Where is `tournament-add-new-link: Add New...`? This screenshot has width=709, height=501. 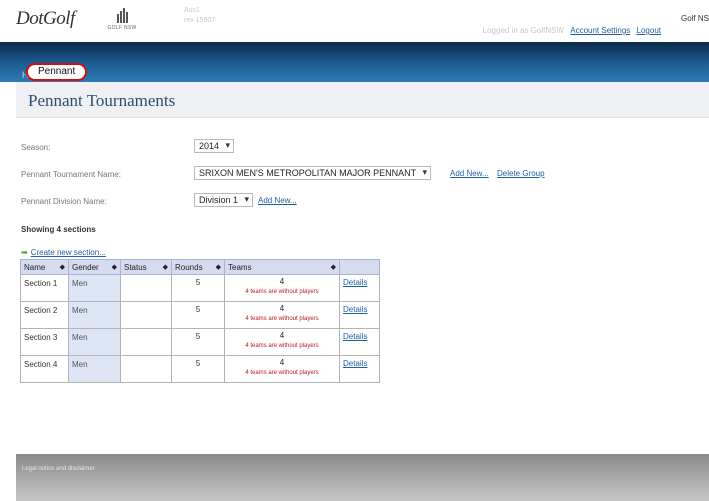 tournament-add-new-link: Add New... is located at coordinates (469, 173).